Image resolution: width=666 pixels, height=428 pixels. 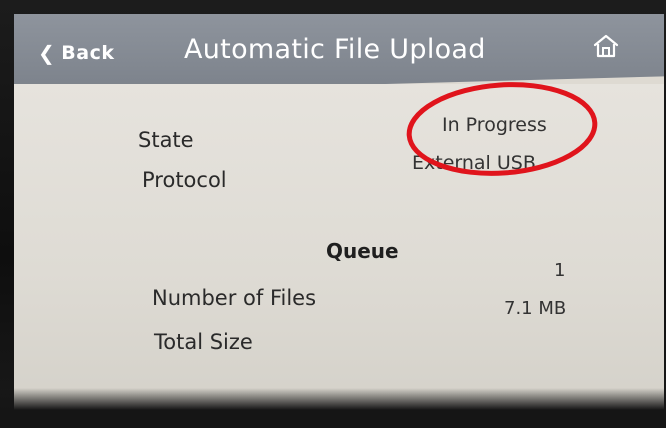 What do you see at coordinates (184, 180) in the screenshot?
I see `protocol-label: Protocol` at bounding box center [184, 180].